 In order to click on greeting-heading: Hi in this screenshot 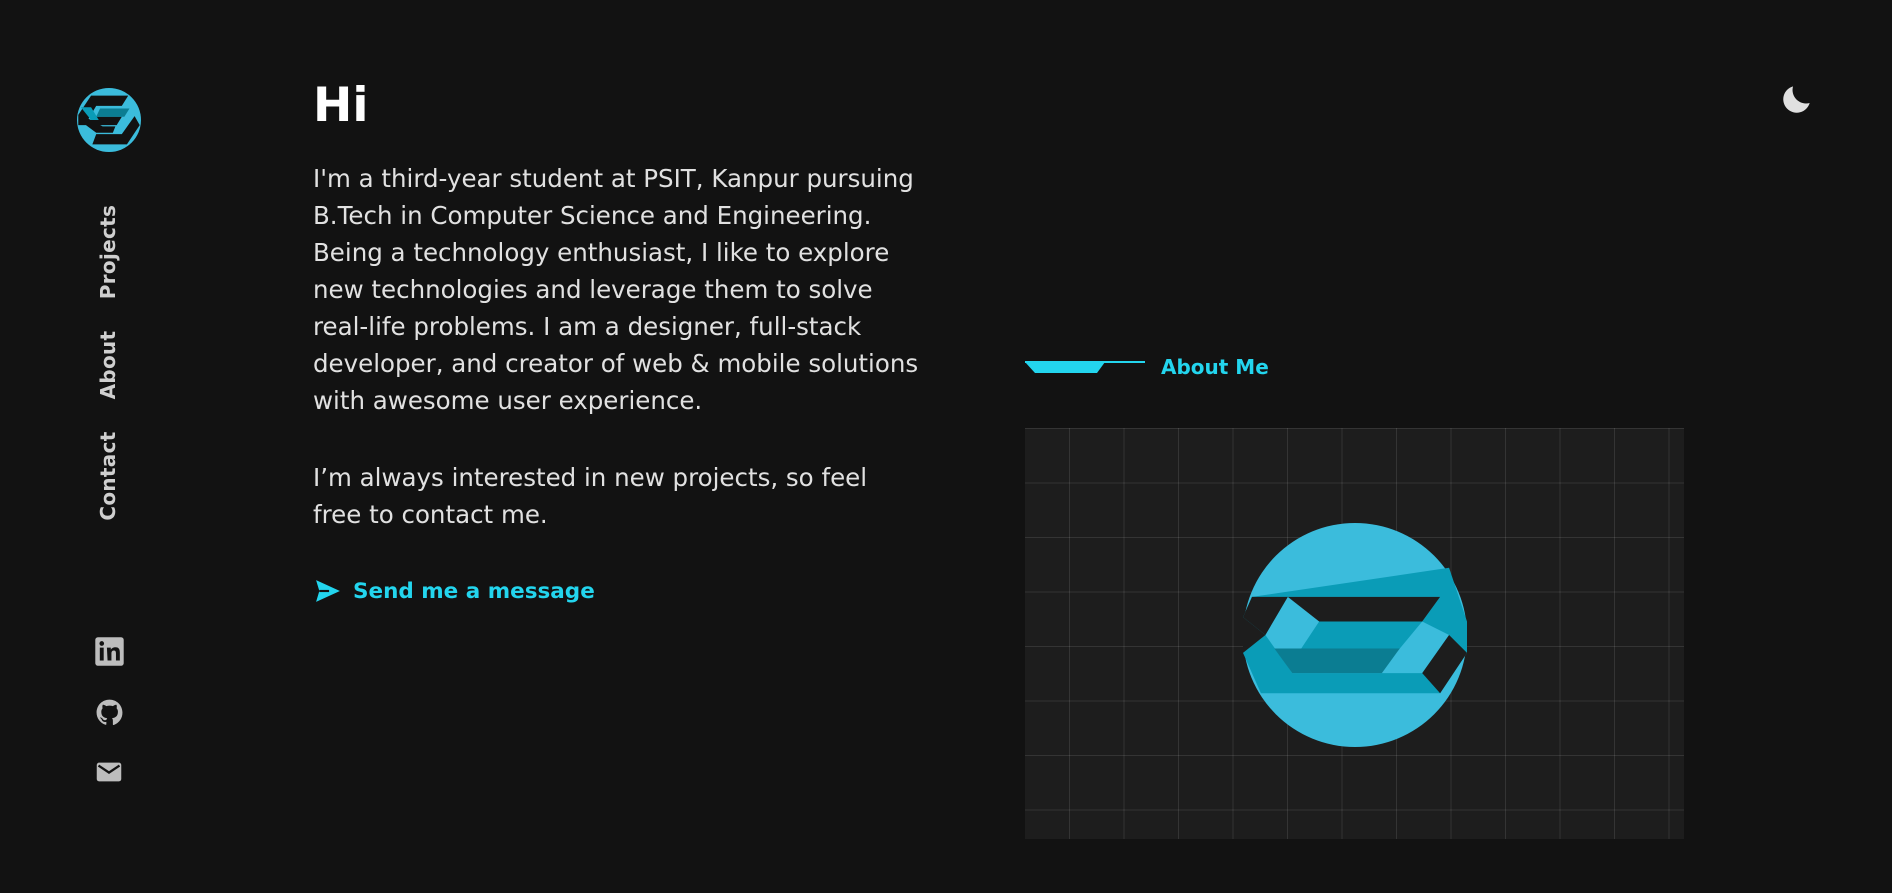, I will do `click(341, 105)`.